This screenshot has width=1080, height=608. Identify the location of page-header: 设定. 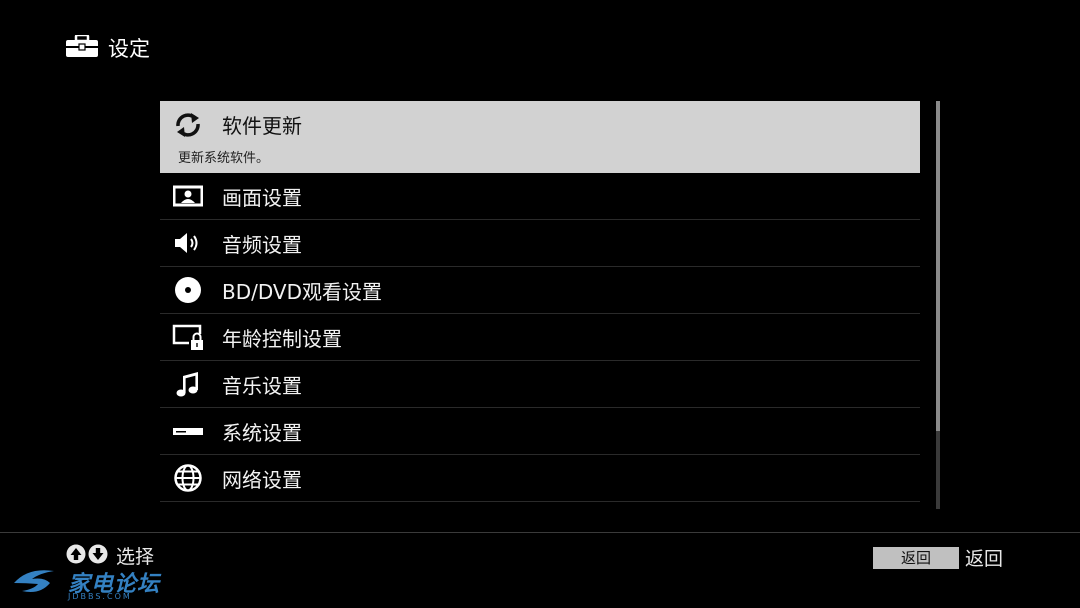
(108, 48).